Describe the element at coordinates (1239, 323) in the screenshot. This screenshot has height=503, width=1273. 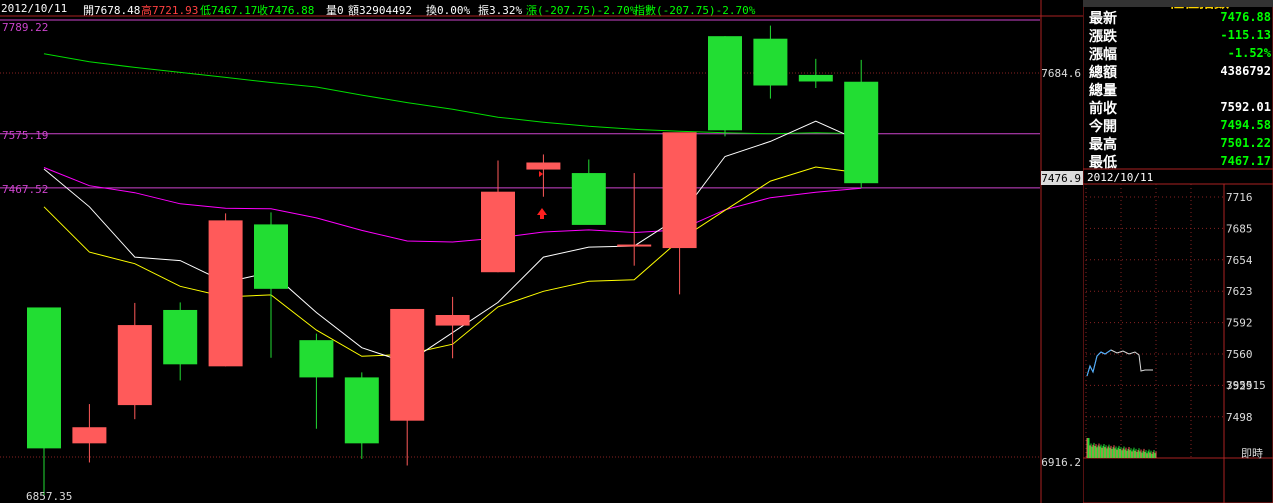
I see `intraday-price-label: 7592` at that location.